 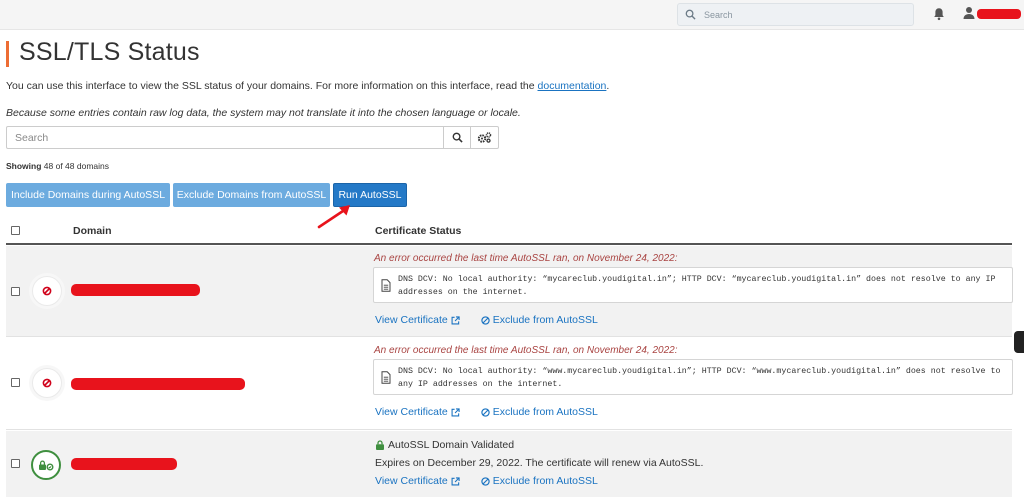 I want to click on gears-icon, so click(x=484, y=137).